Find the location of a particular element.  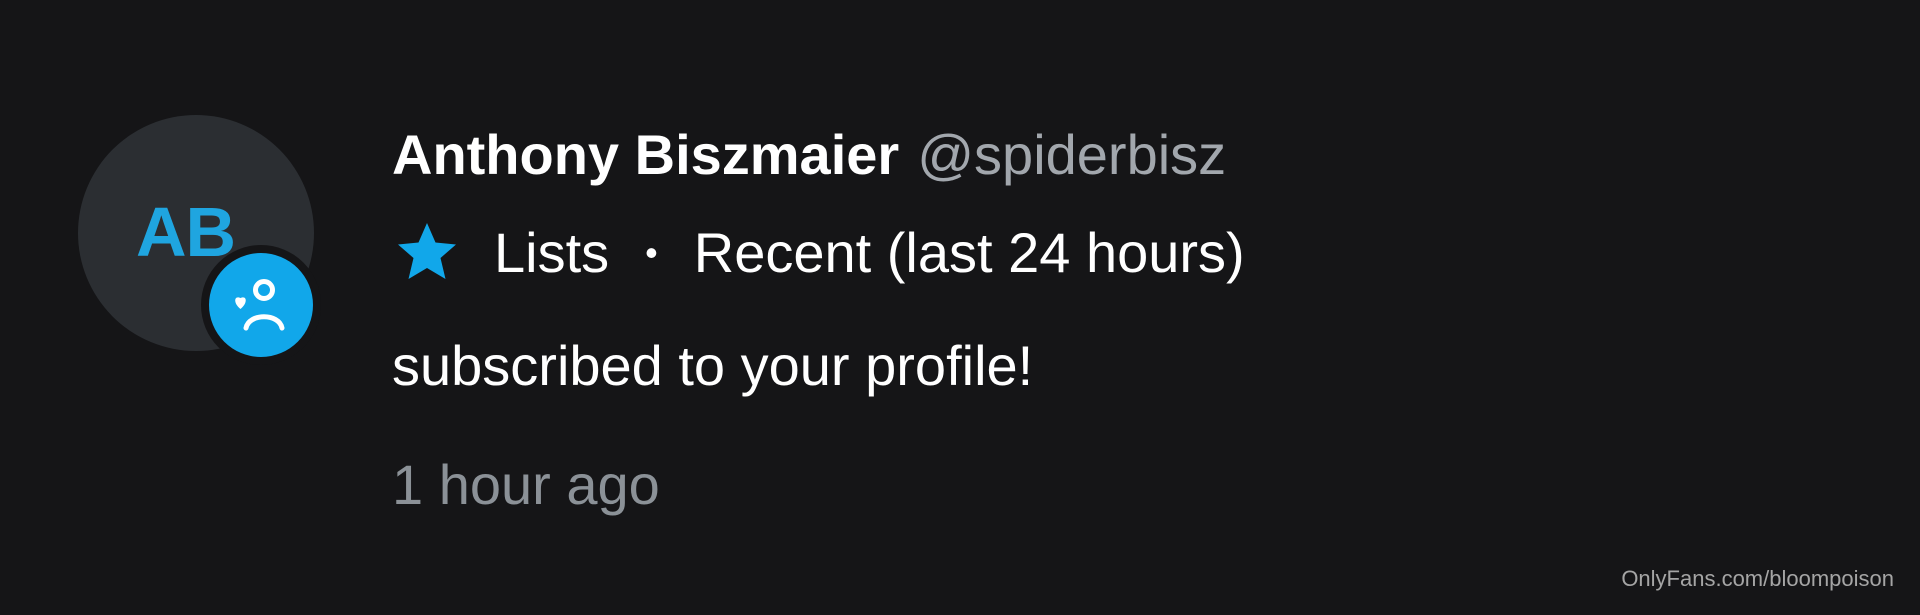

watermark-text: OnlyFans.com/bloompoison is located at coordinates (1757, 578).